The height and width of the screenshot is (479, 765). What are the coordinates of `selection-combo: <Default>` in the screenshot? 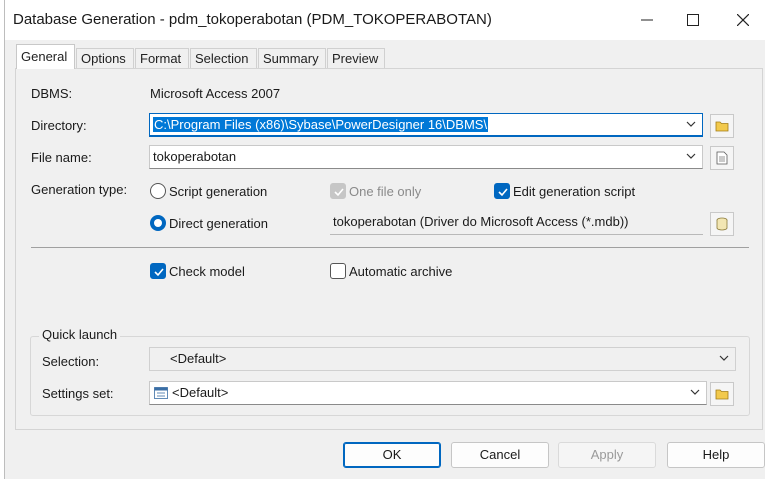 It's located at (442, 359).